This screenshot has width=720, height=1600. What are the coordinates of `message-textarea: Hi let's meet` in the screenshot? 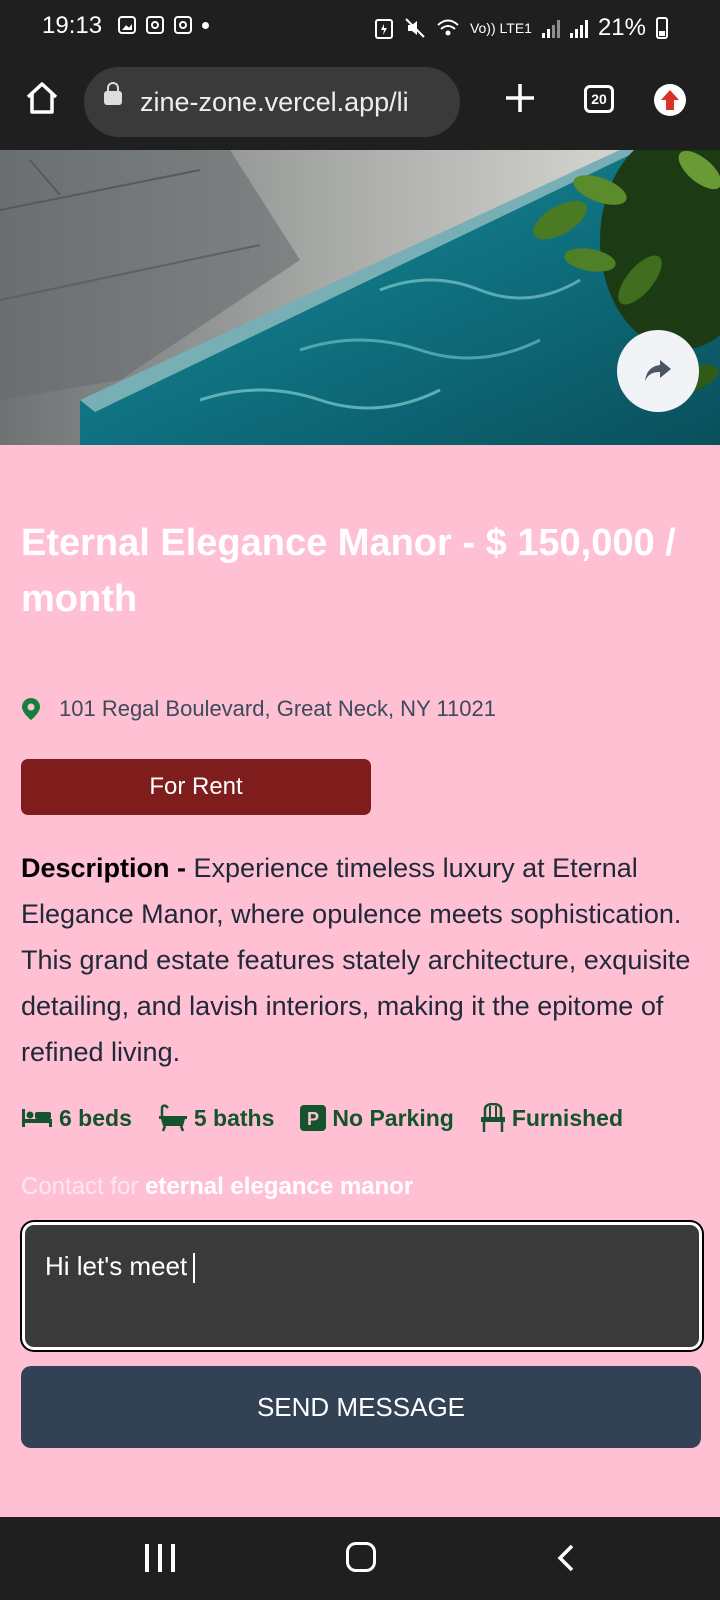 It's located at (362, 1286).